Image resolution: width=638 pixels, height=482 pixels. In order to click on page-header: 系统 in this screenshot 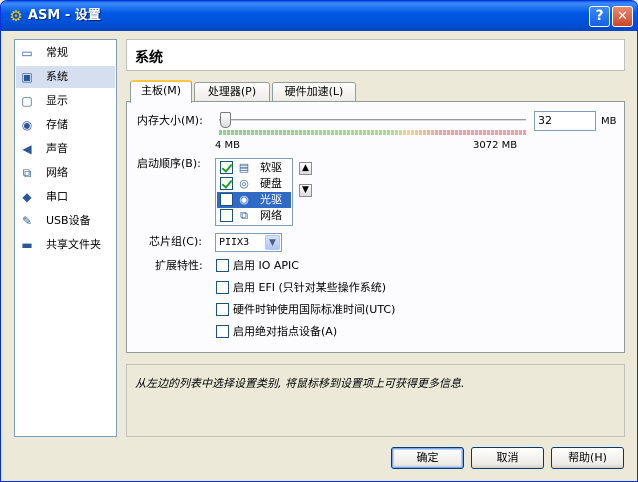, I will do `click(375, 55)`.